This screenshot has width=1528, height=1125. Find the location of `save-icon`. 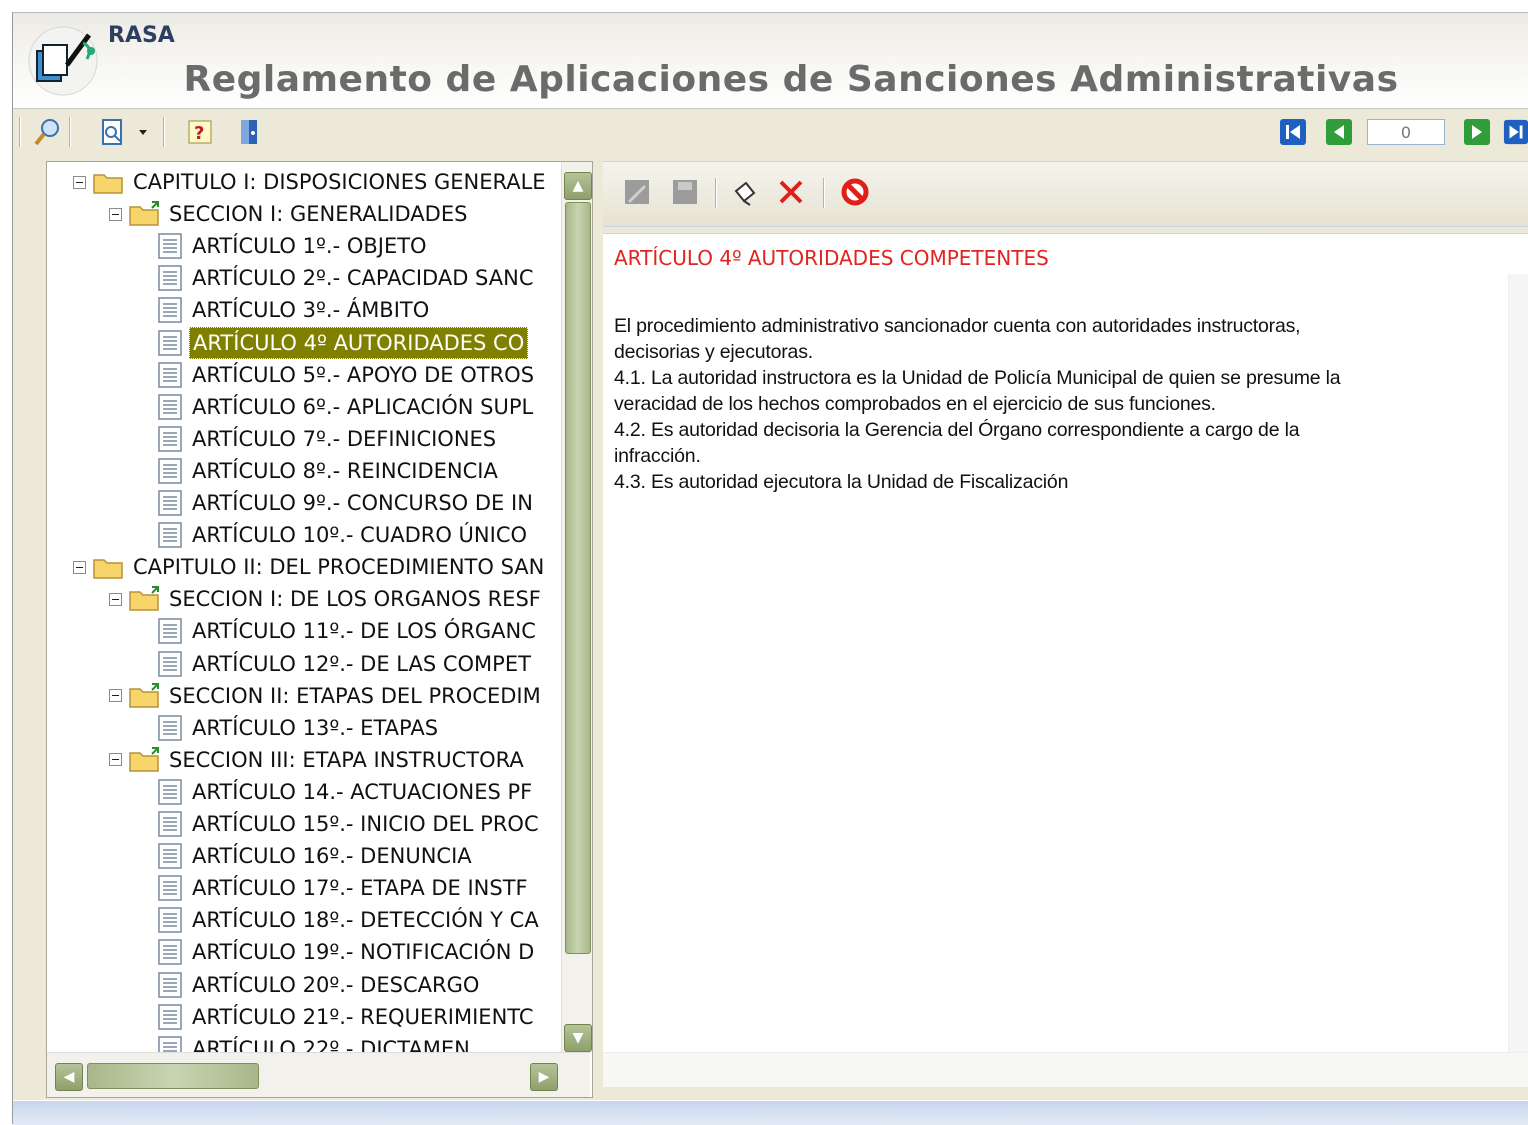

save-icon is located at coordinates (685, 192).